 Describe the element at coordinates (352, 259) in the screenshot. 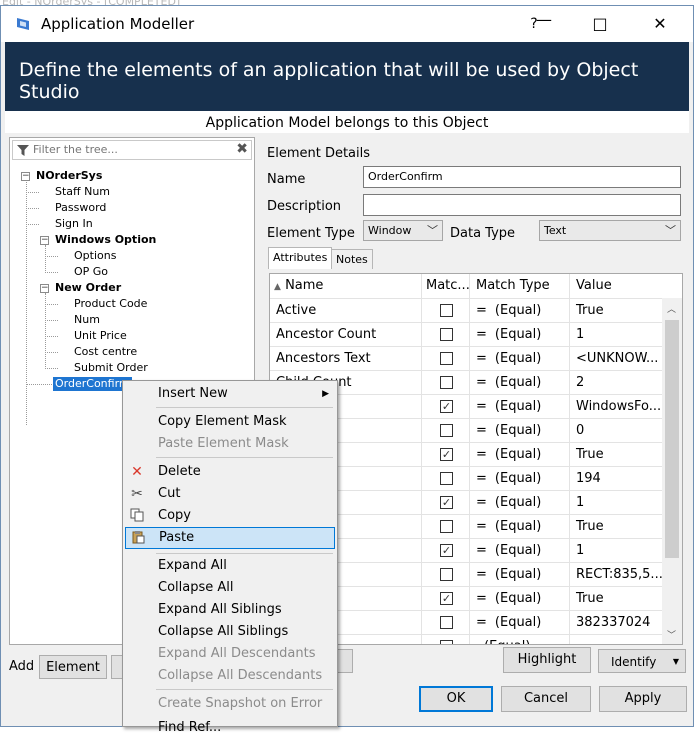

I see `tab-notes: Notes` at that location.